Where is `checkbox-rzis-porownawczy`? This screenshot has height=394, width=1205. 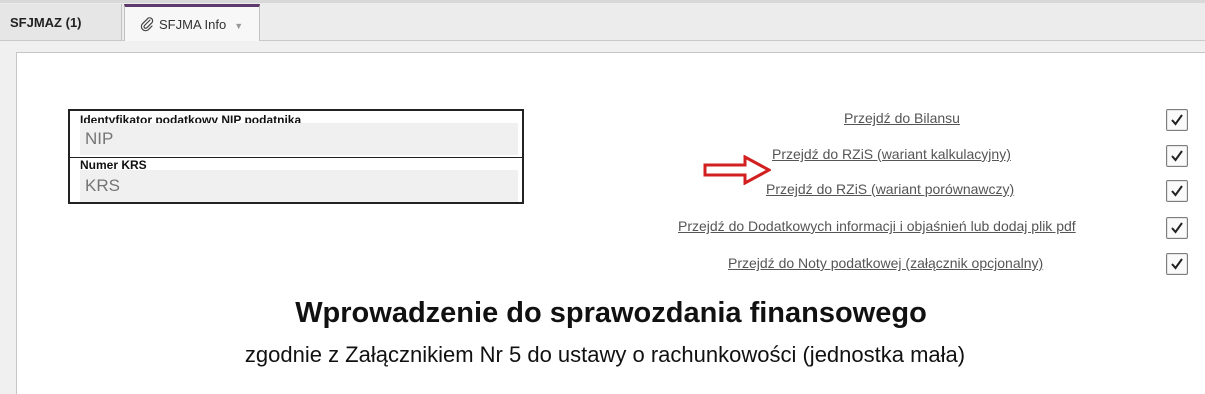
checkbox-rzis-porownawczy is located at coordinates (1177, 191).